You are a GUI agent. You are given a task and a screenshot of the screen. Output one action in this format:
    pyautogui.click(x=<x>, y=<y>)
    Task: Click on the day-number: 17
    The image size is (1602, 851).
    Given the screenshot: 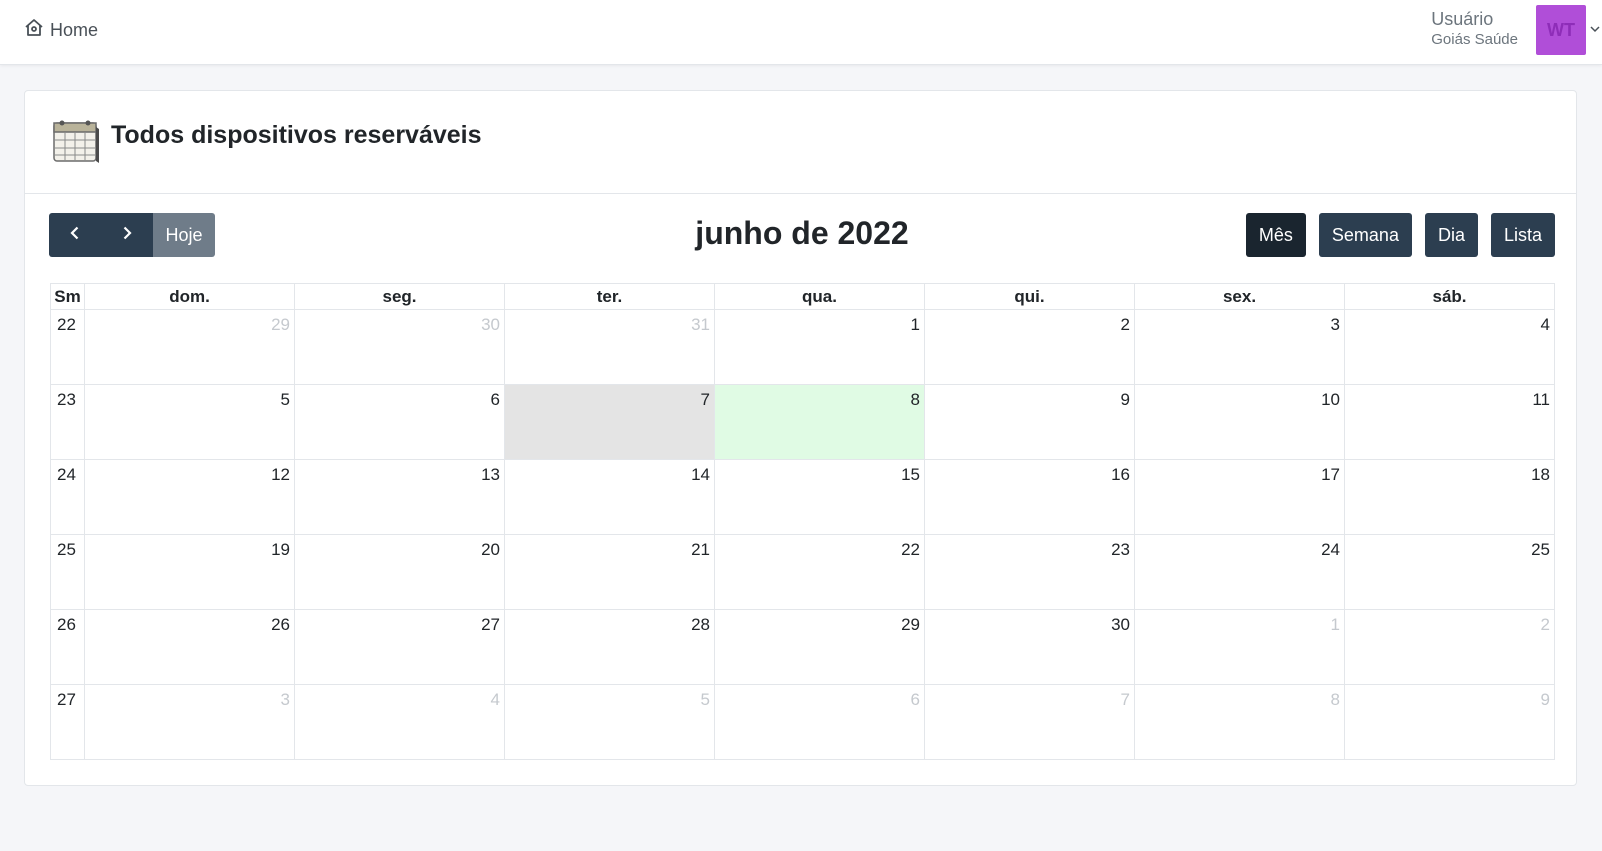 What is the action you would take?
    pyautogui.click(x=1239, y=475)
    